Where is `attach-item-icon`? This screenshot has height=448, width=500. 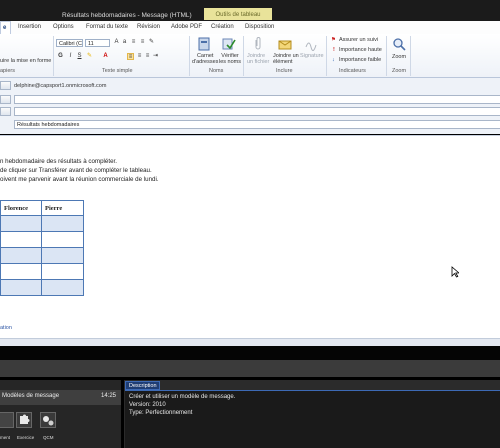 attach-item-icon is located at coordinates (285, 44).